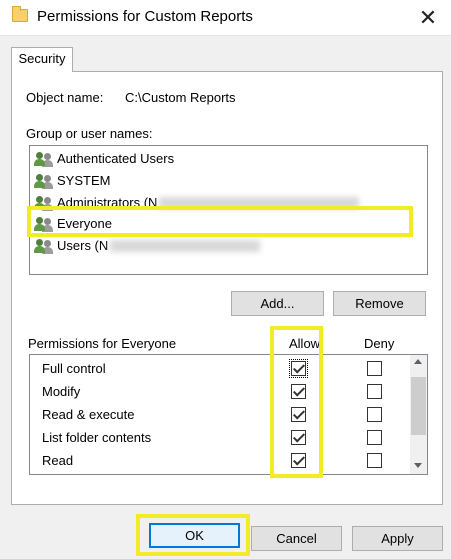 The width and height of the screenshot is (451, 559). What do you see at coordinates (74, 368) in the screenshot?
I see `permission-name: Full control` at bounding box center [74, 368].